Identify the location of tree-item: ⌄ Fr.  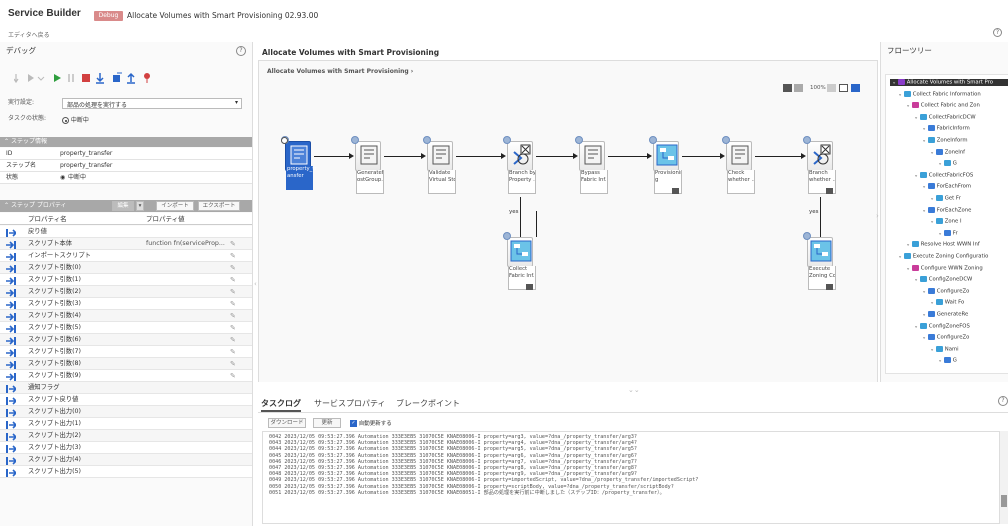
(948, 232).